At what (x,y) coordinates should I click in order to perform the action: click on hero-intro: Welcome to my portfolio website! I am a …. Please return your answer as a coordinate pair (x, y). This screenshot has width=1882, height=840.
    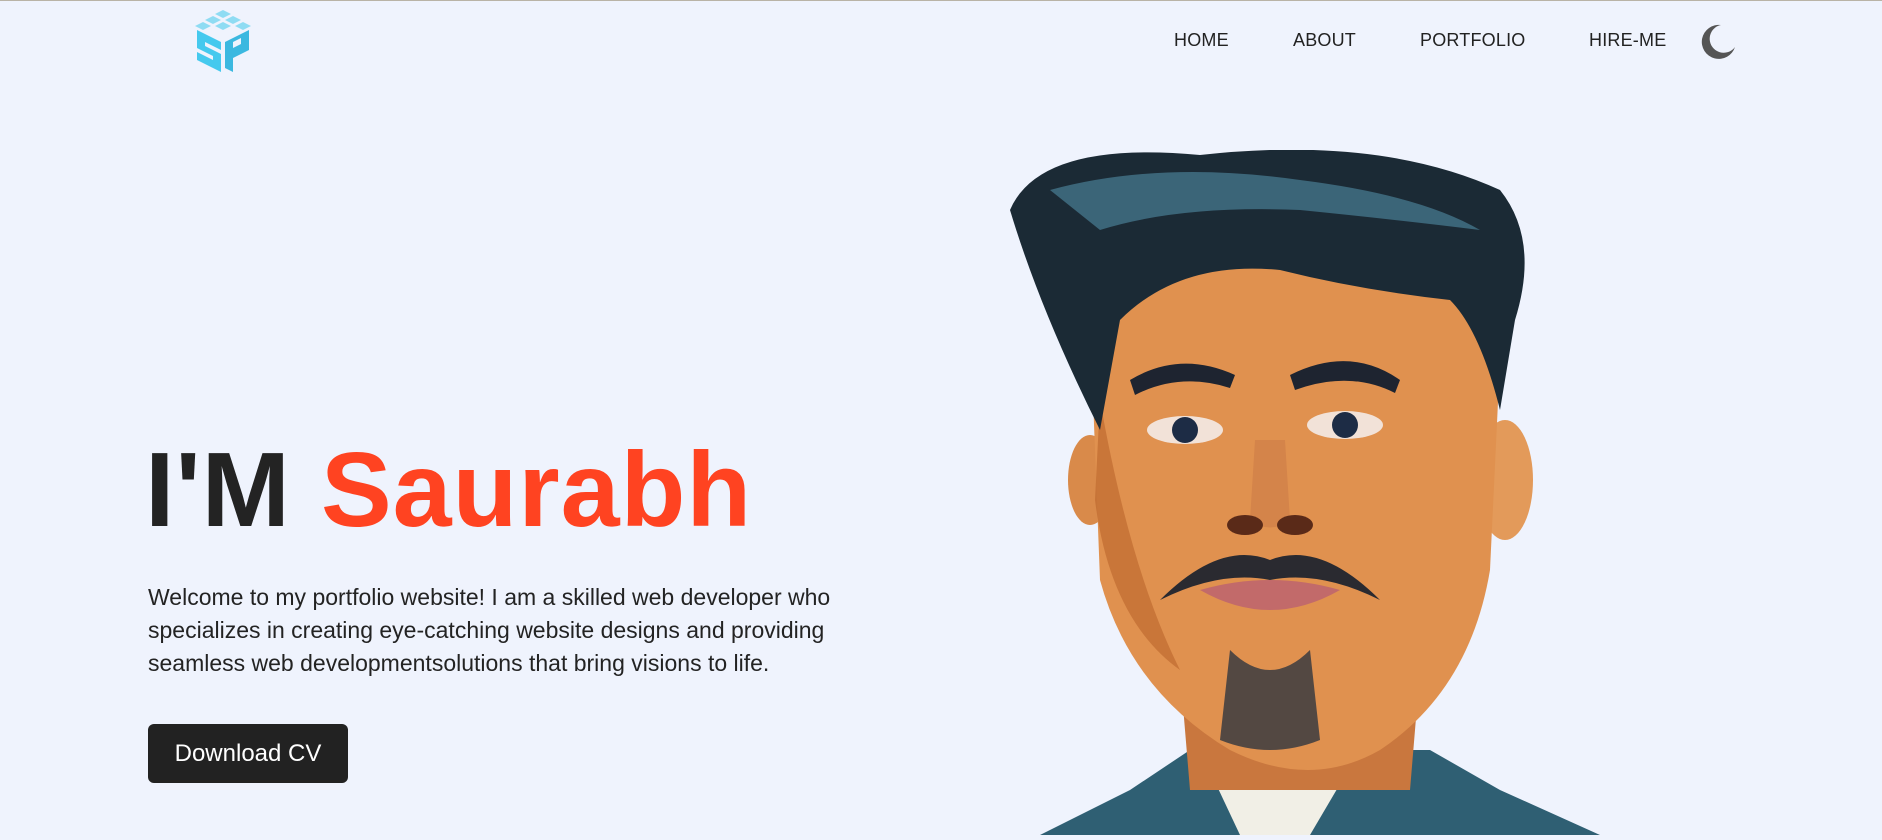
    Looking at the image, I should click on (489, 630).